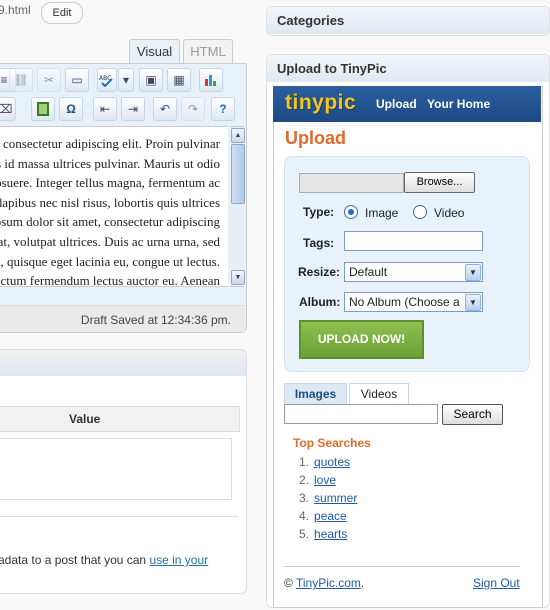  What do you see at coordinates (238, 277) in the screenshot?
I see `scroll-down-icon: ▼` at bounding box center [238, 277].